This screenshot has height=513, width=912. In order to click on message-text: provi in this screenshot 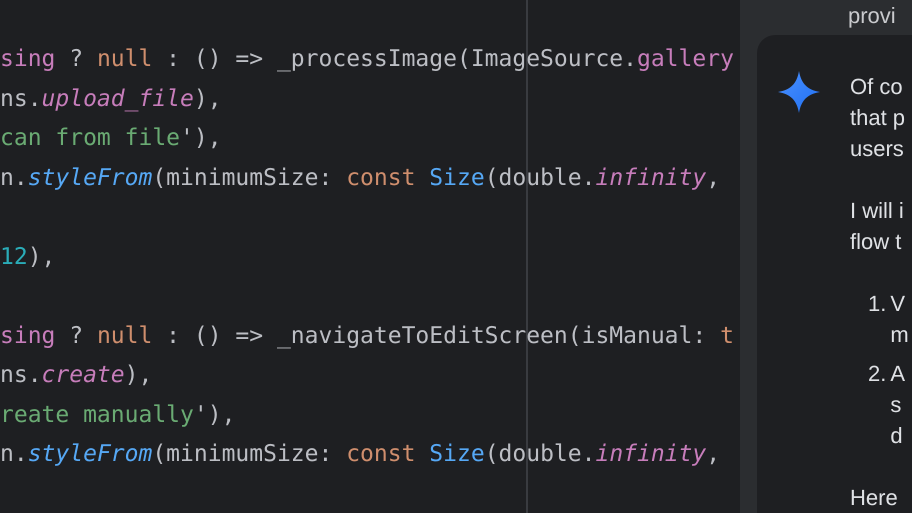, I will do `click(872, 15)`.